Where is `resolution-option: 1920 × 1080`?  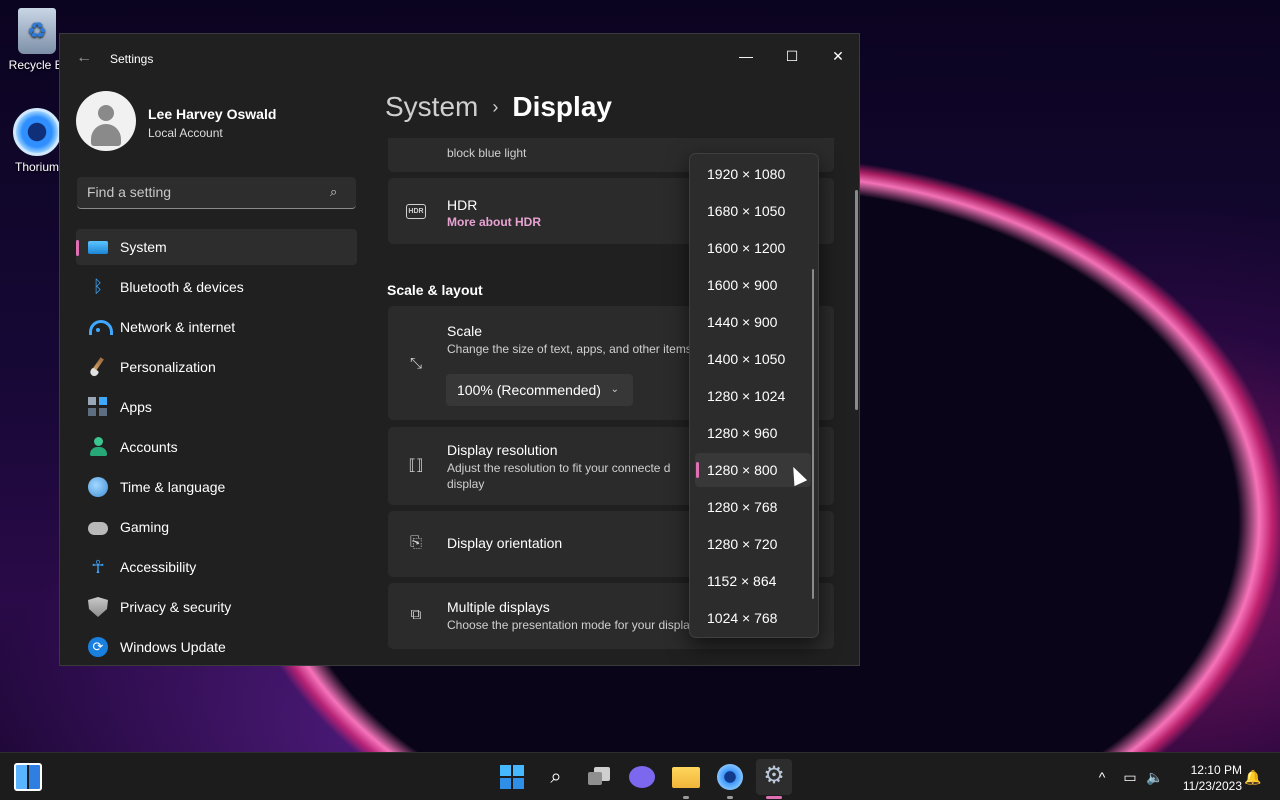
resolution-option: 1920 × 1080 is located at coordinates (753, 174).